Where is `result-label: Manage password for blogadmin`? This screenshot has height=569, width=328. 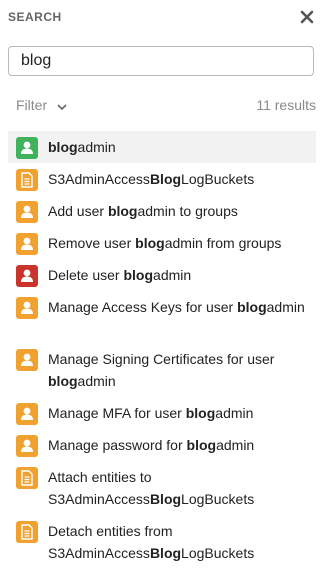
result-label: Manage password for blogadmin is located at coordinates (151, 445).